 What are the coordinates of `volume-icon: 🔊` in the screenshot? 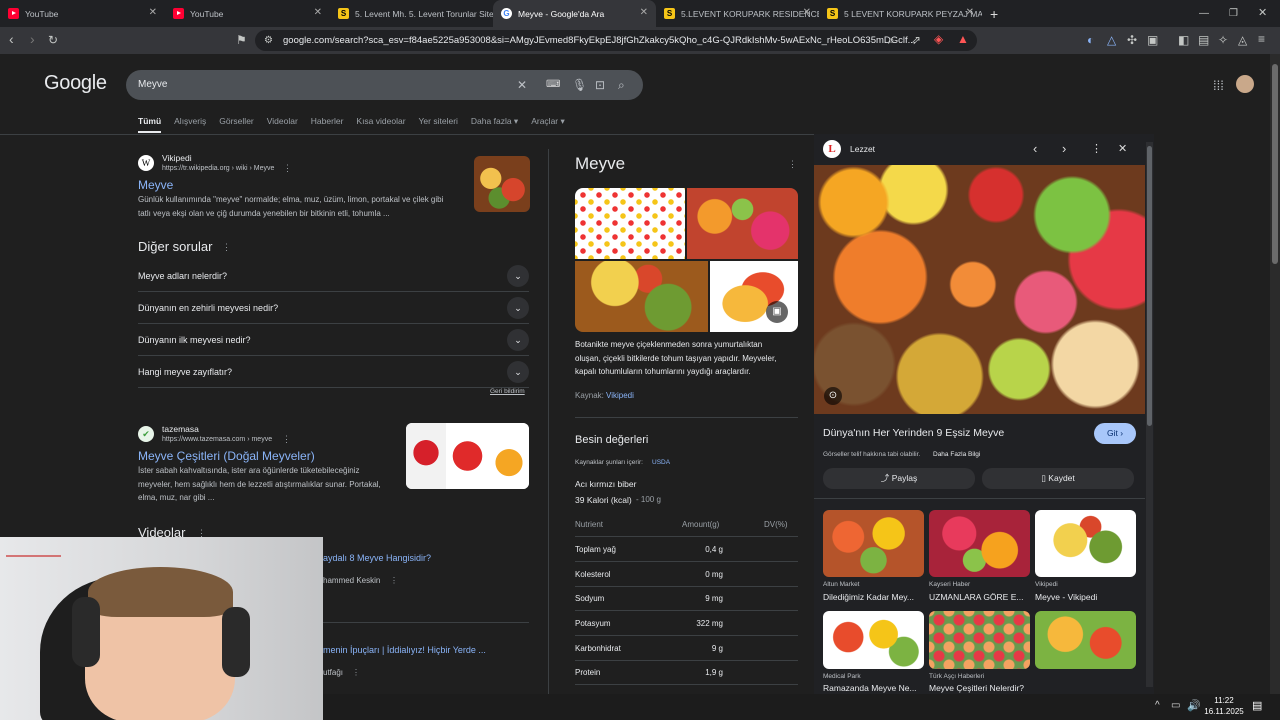 It's located at (1194, 705).